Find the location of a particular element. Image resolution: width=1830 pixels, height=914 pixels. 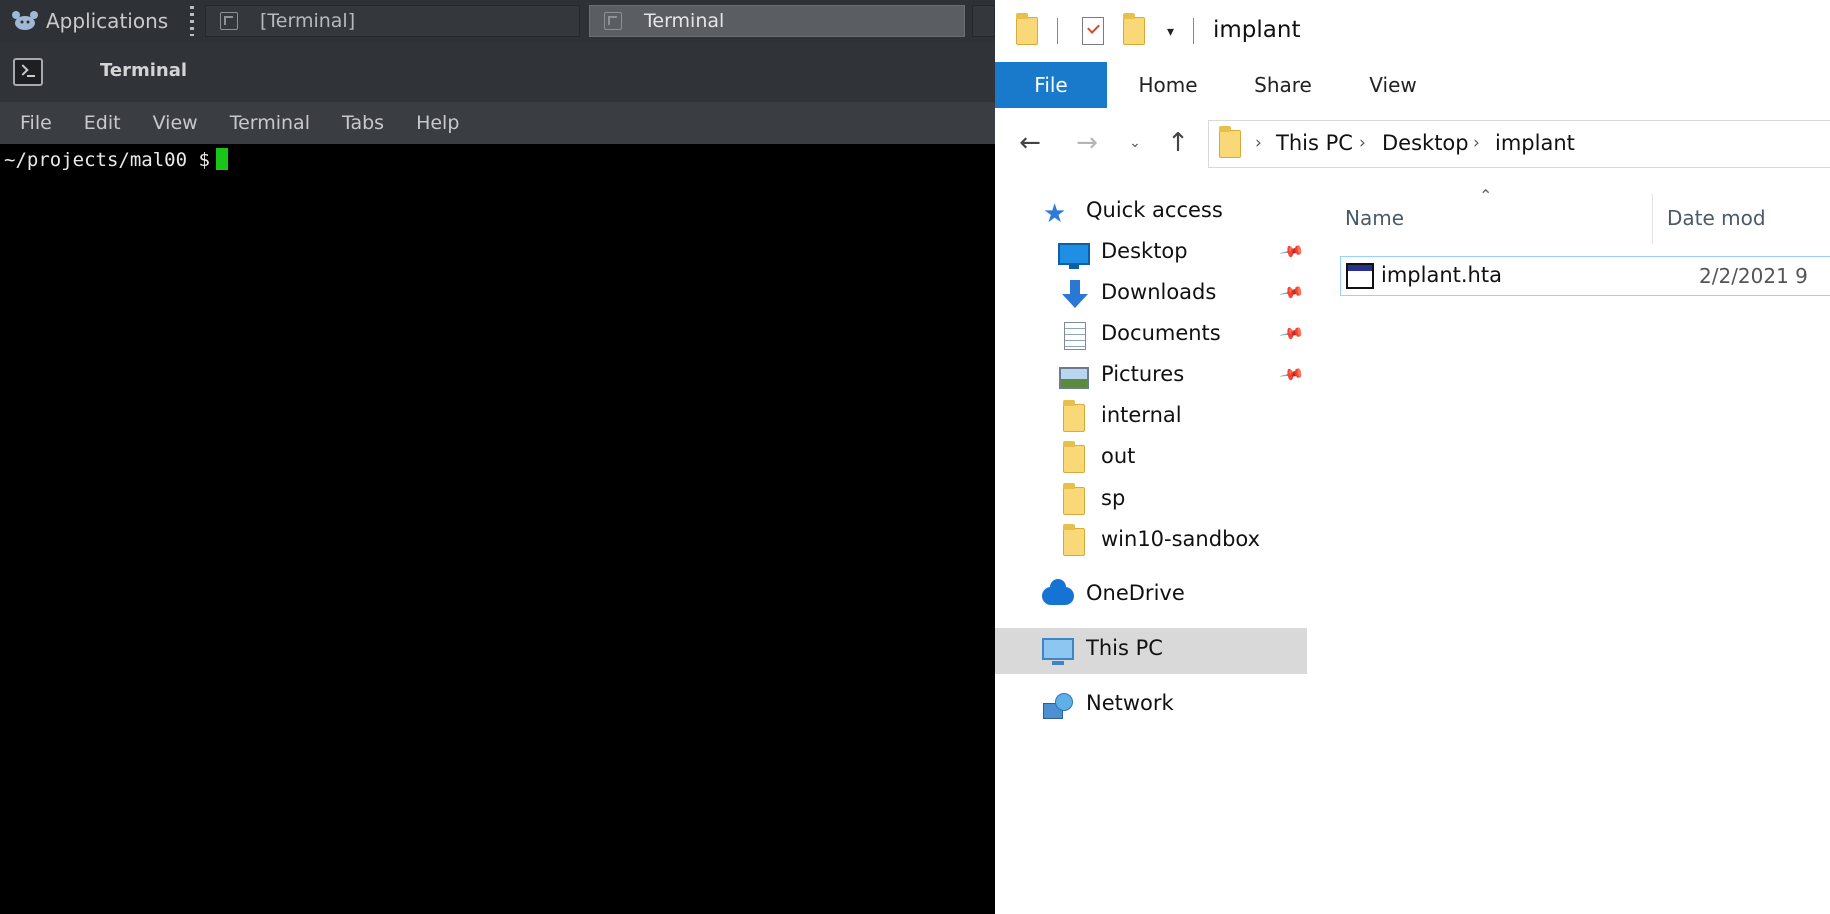

back-arrow-icon: ← is located at coordinates (1030, 143).